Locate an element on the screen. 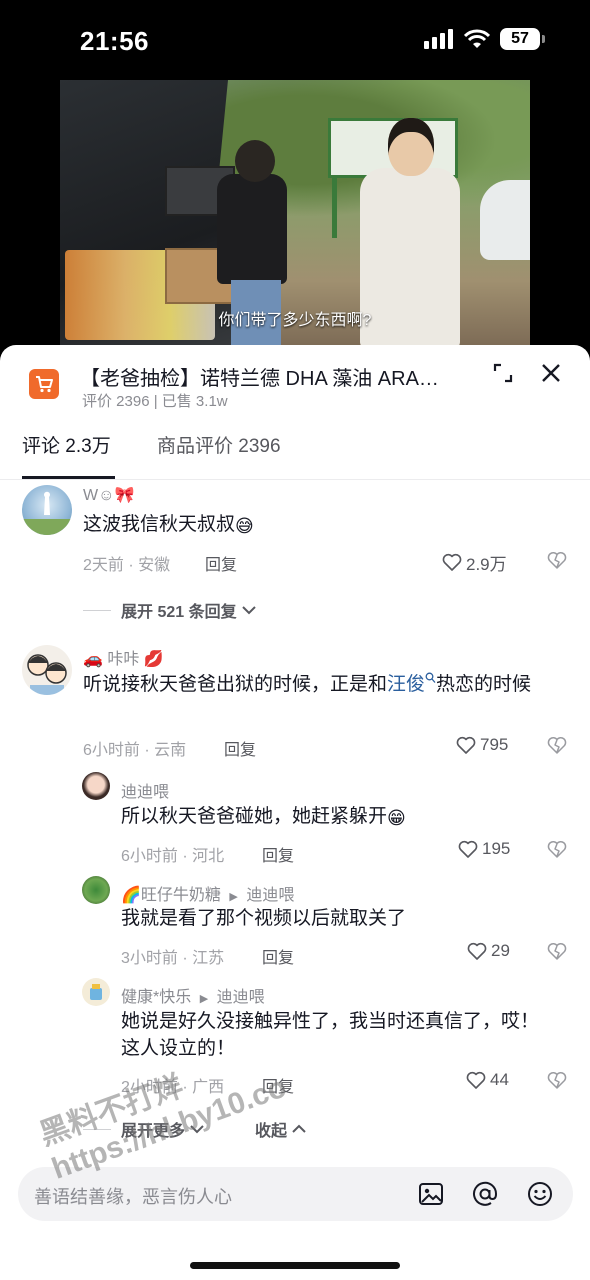 The width and height of the screenshot is (590, 1280). like-count: 29 is located at coordinates (500, 950).